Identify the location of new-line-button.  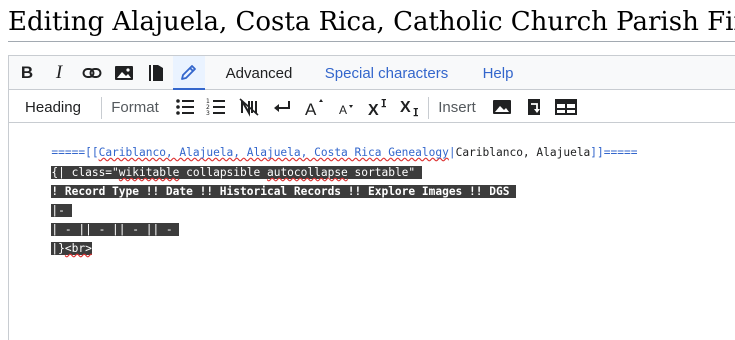
(282, 107).